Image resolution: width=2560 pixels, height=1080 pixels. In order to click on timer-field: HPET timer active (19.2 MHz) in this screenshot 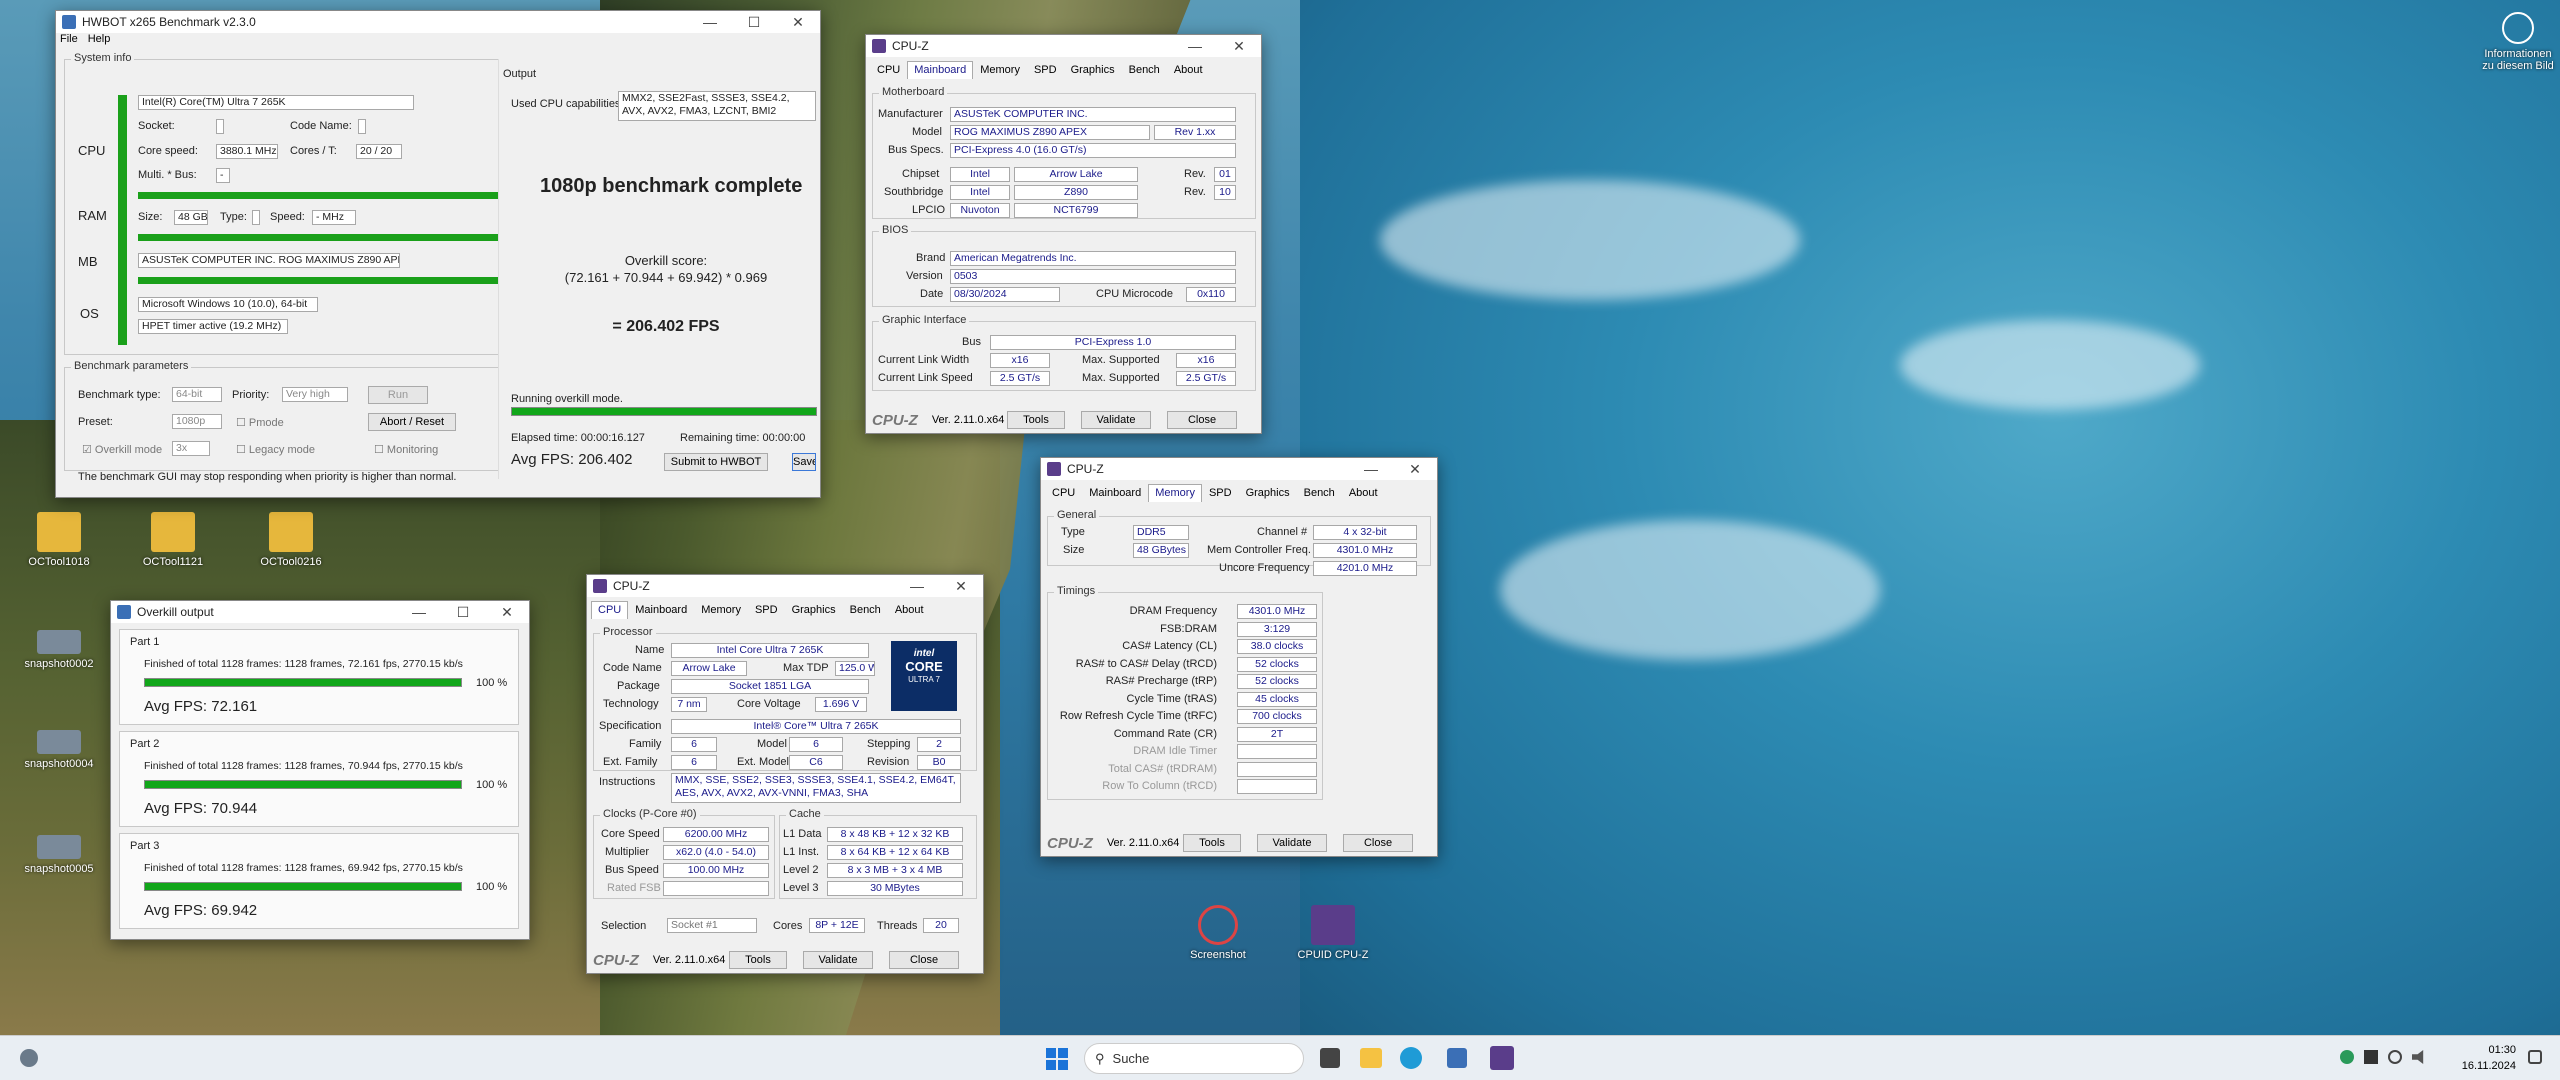, I will do `click(213, 326)`.